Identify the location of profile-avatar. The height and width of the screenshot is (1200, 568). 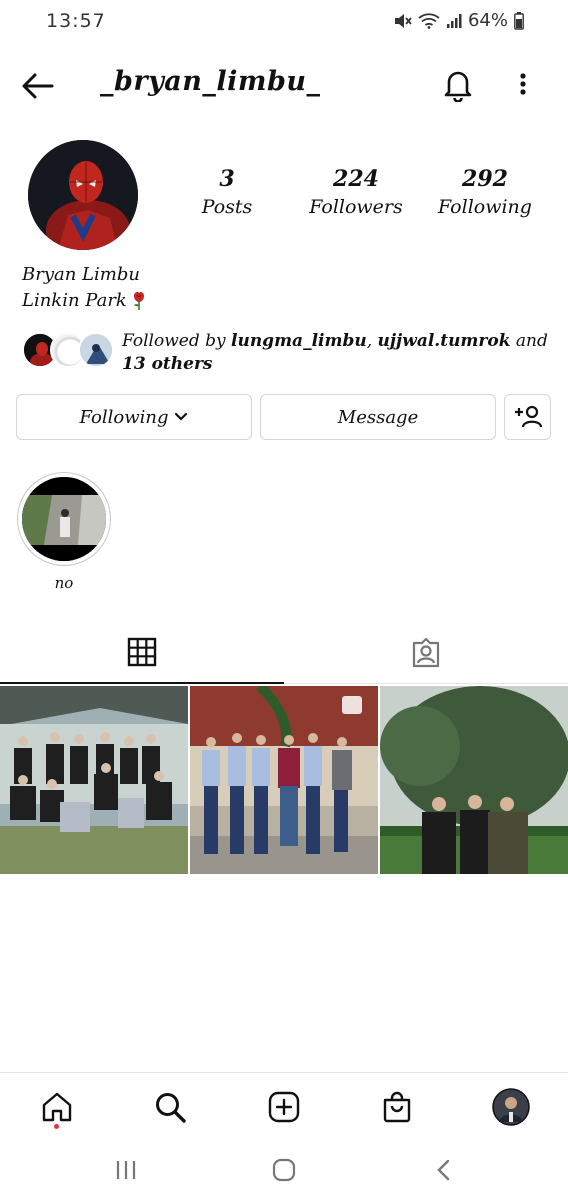
(83, 195).